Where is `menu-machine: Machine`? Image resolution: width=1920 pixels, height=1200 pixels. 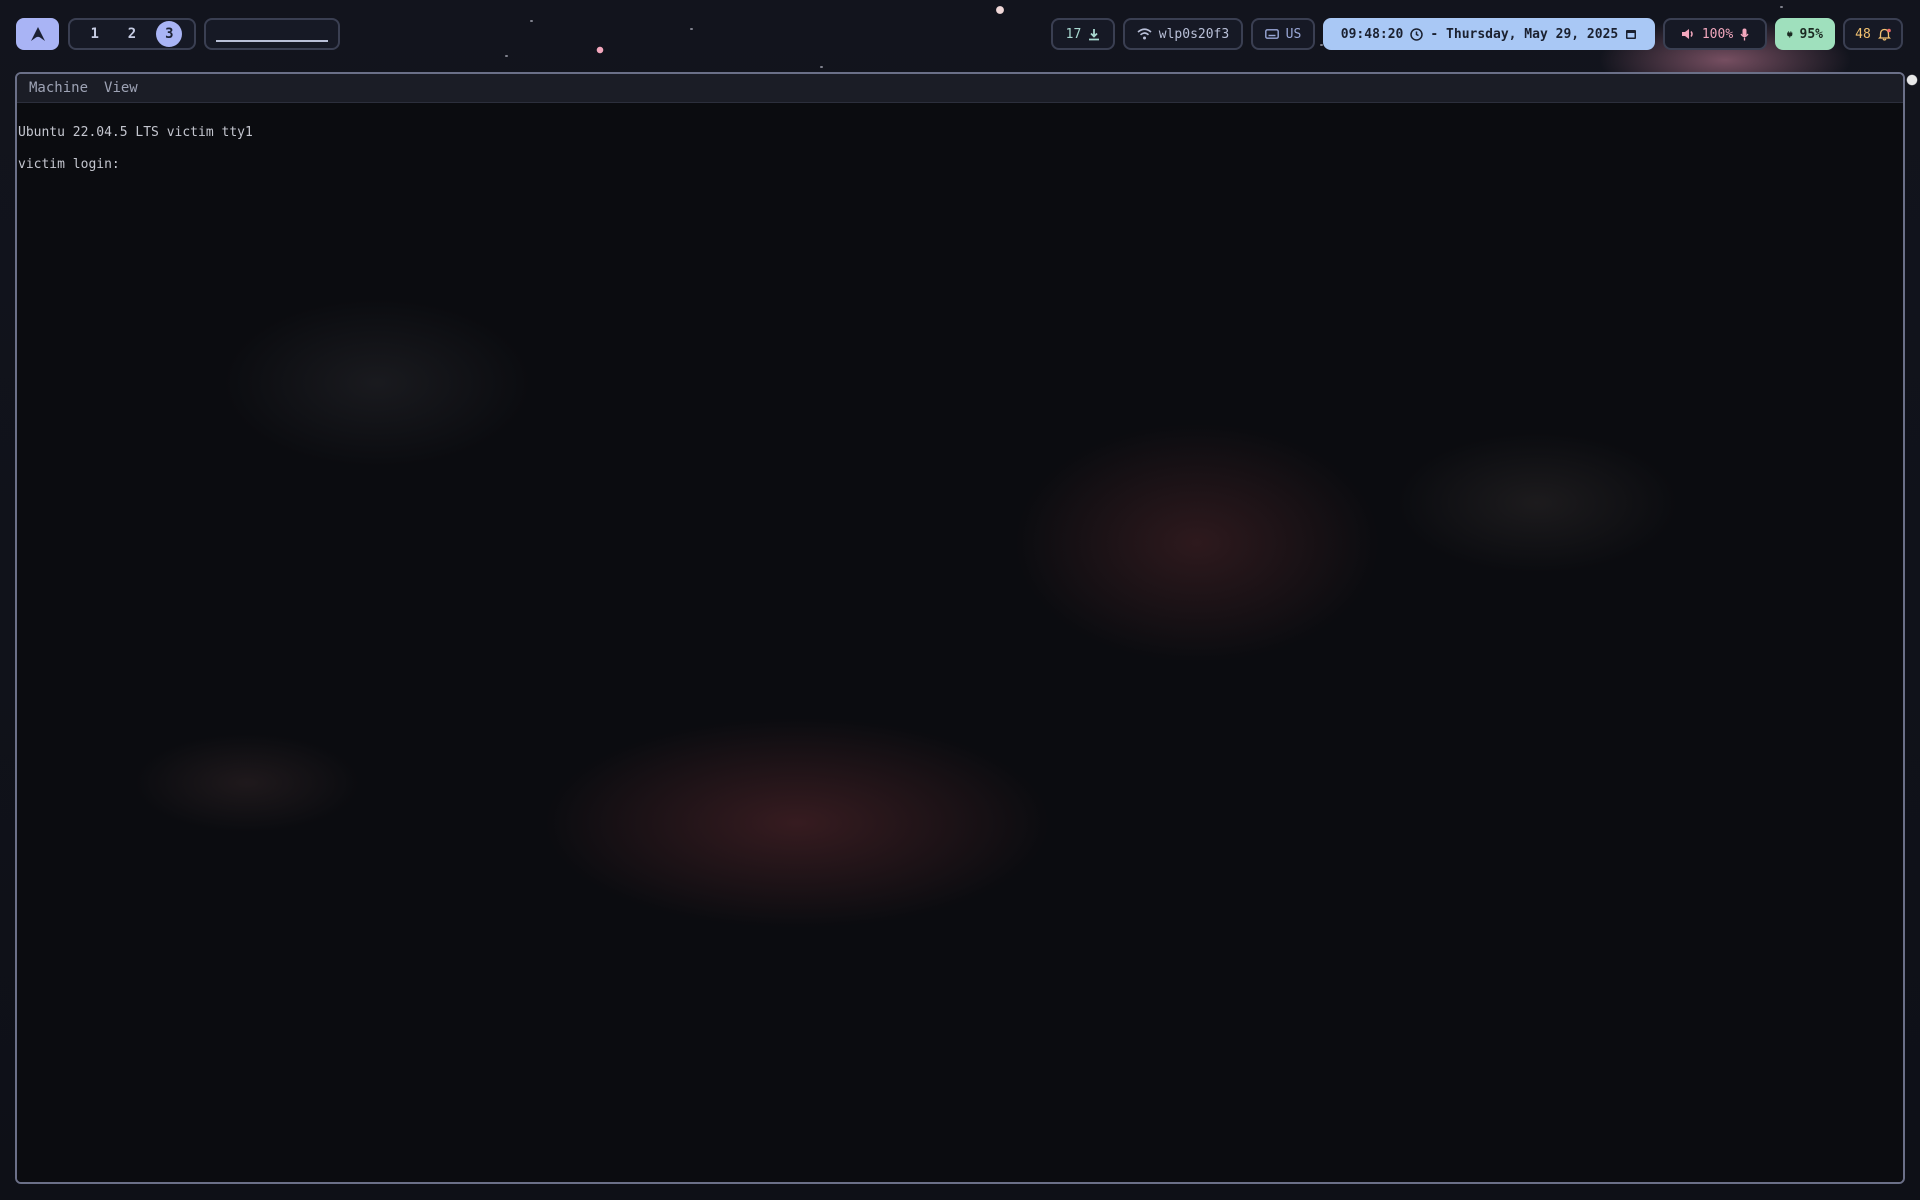 menu-machine: Machine is located at coordinates (58, 88).